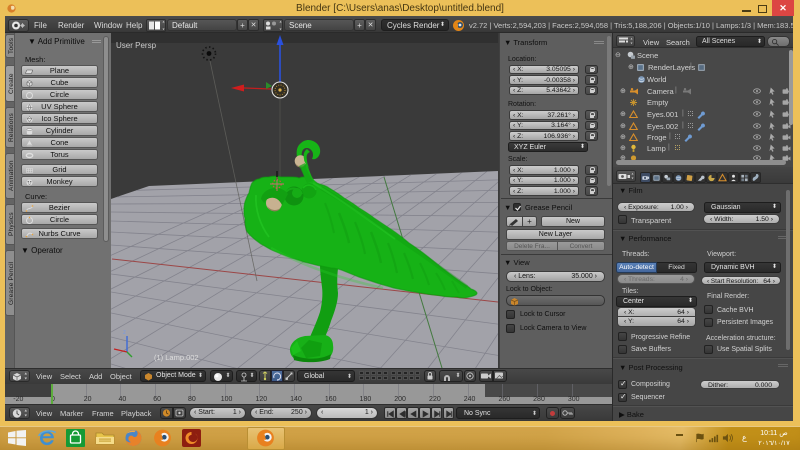 The image size is (800, 450). Describe the element at coordinates (124, 333) in the screenshot. I see `svg-text: z` at that location.